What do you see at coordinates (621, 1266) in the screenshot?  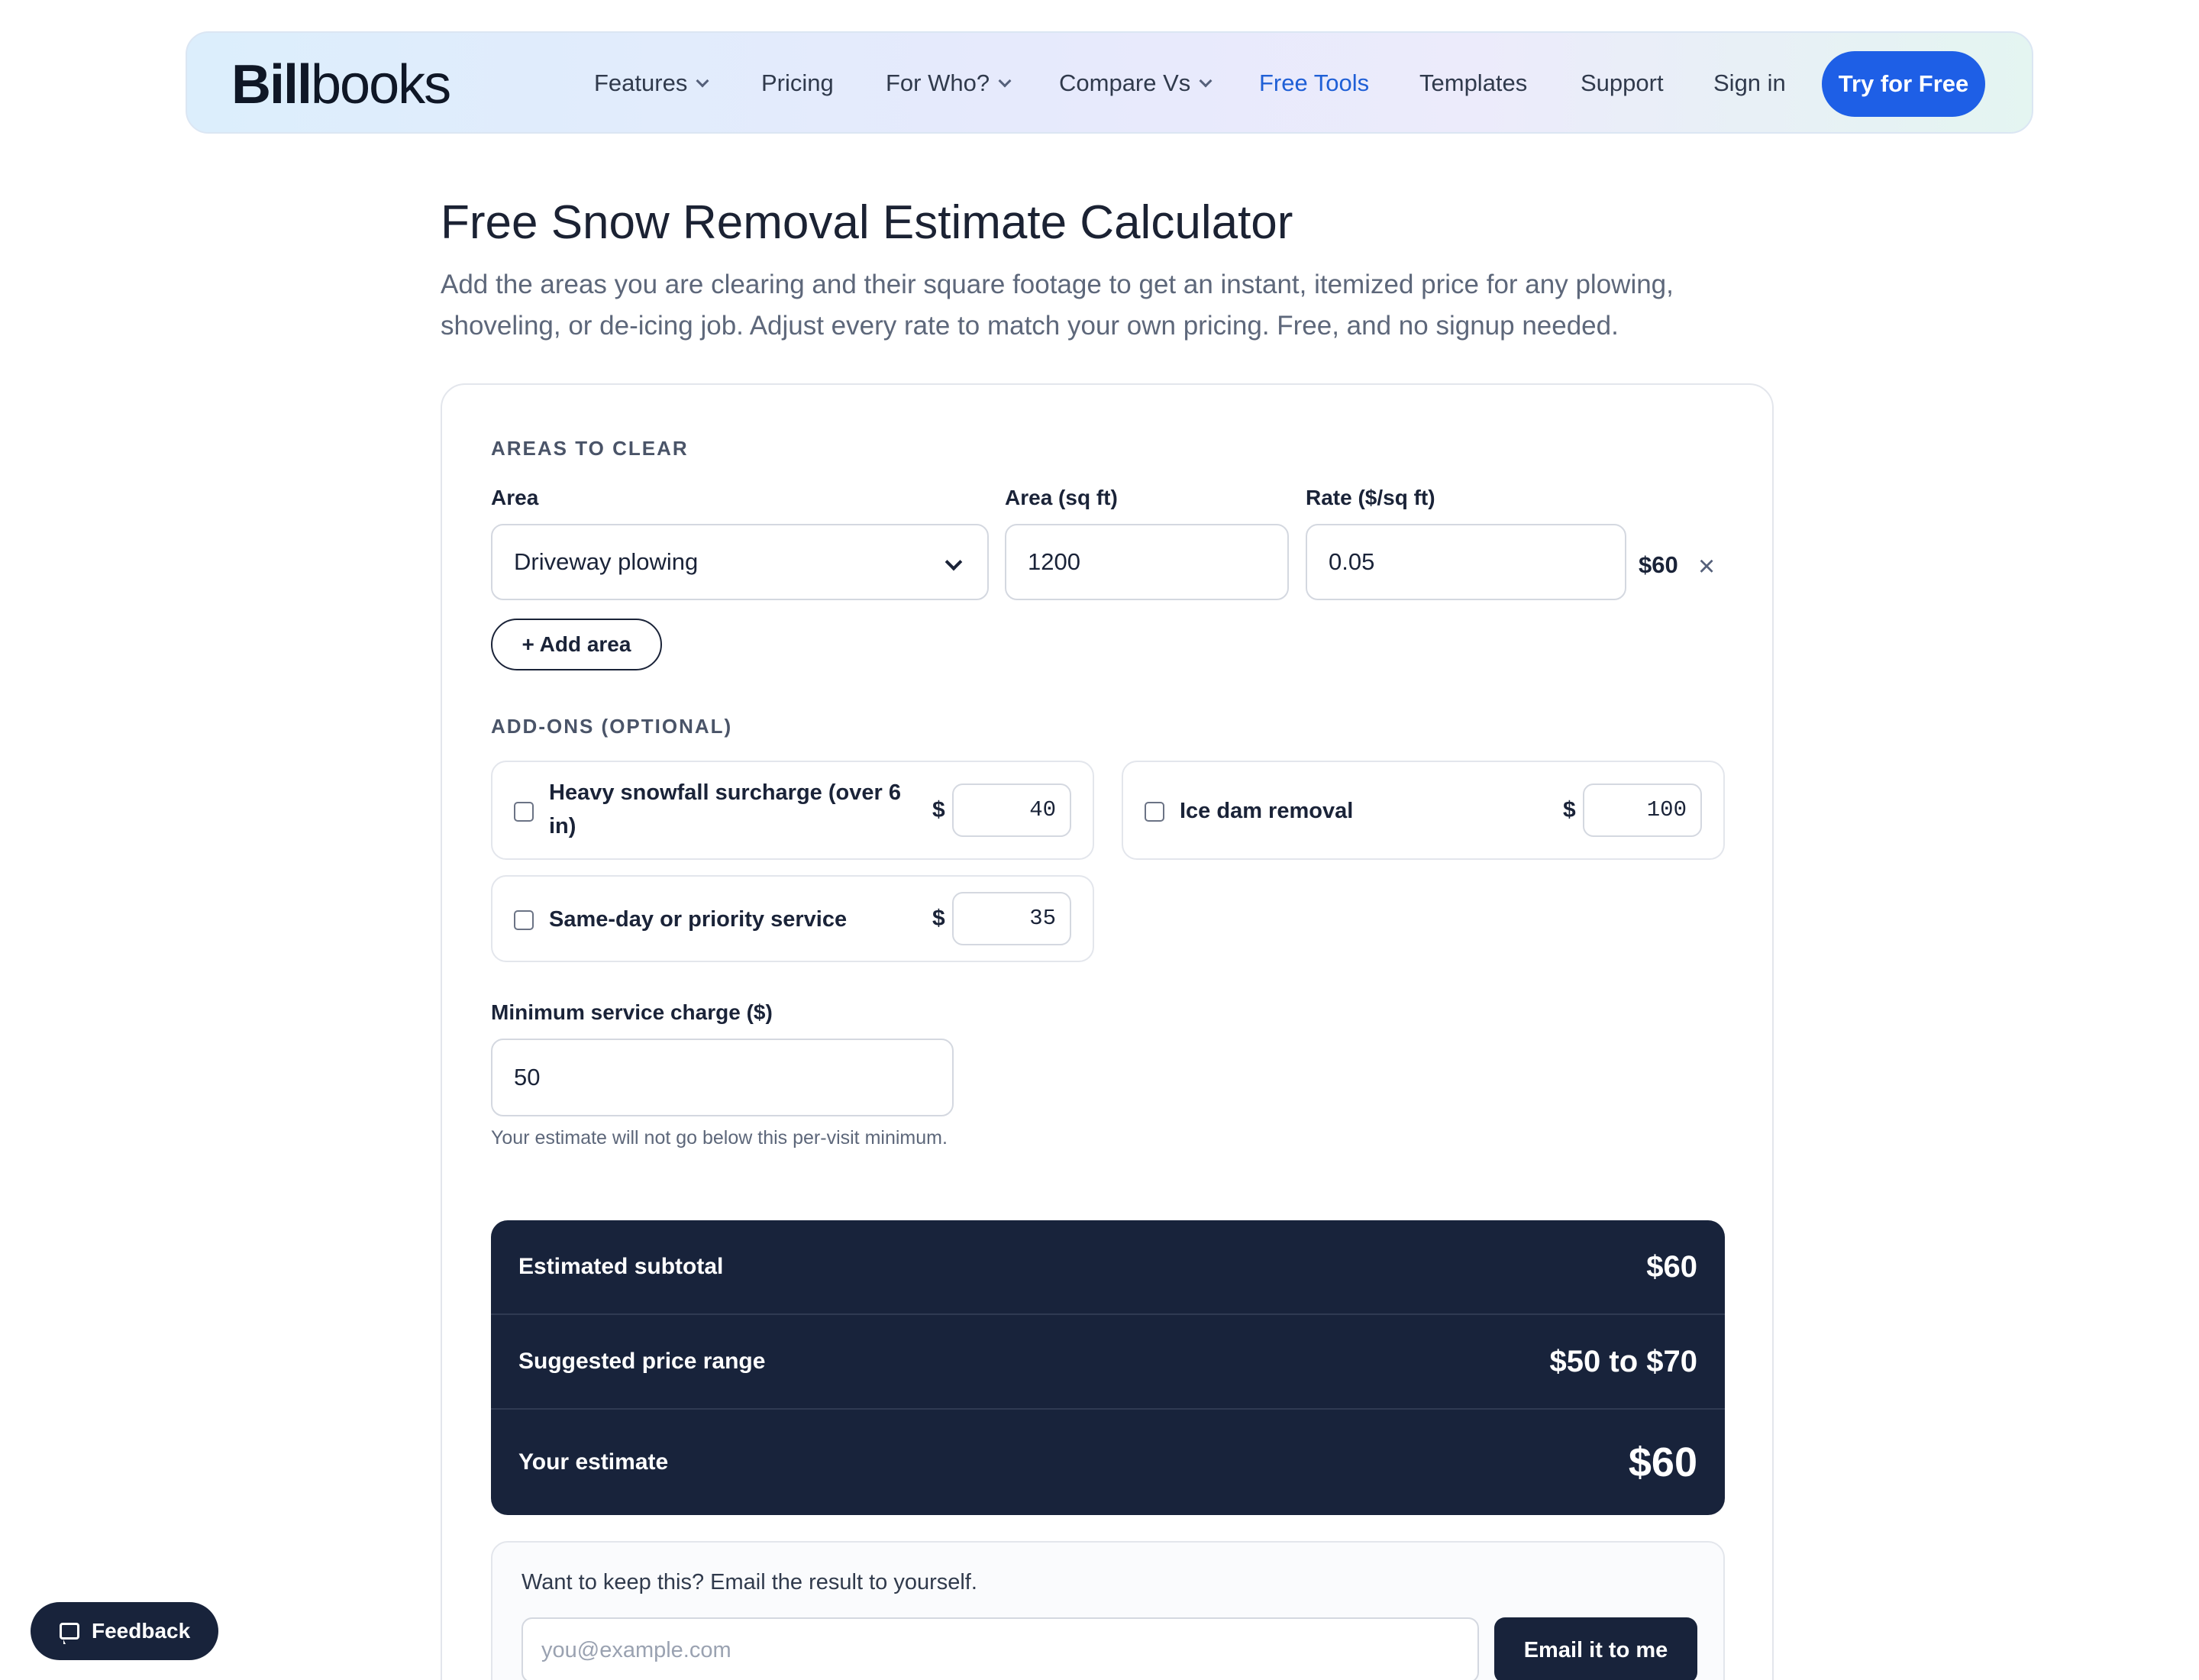 I see `subtotal-label: Estimated subtotal` at bounding box center [621, 1266].